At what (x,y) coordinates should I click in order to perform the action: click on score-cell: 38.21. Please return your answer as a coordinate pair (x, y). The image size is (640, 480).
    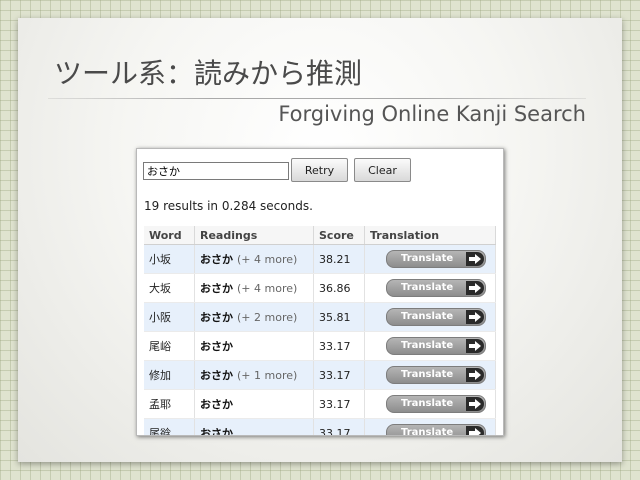
    Looking at the image, I should click on (339, 259).